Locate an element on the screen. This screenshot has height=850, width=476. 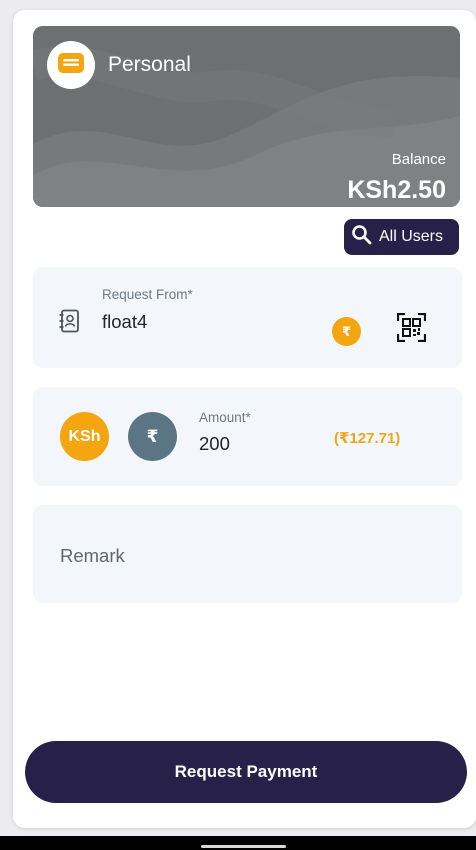
remark-field: Remark is located at coordinates (247, 554).